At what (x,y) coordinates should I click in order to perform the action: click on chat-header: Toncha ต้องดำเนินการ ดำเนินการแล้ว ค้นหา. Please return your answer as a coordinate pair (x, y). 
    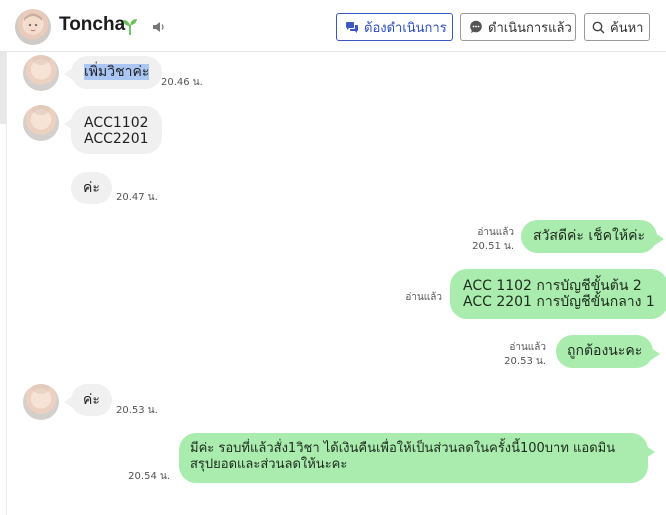
    Looking at the image, I should click on (333, 26).